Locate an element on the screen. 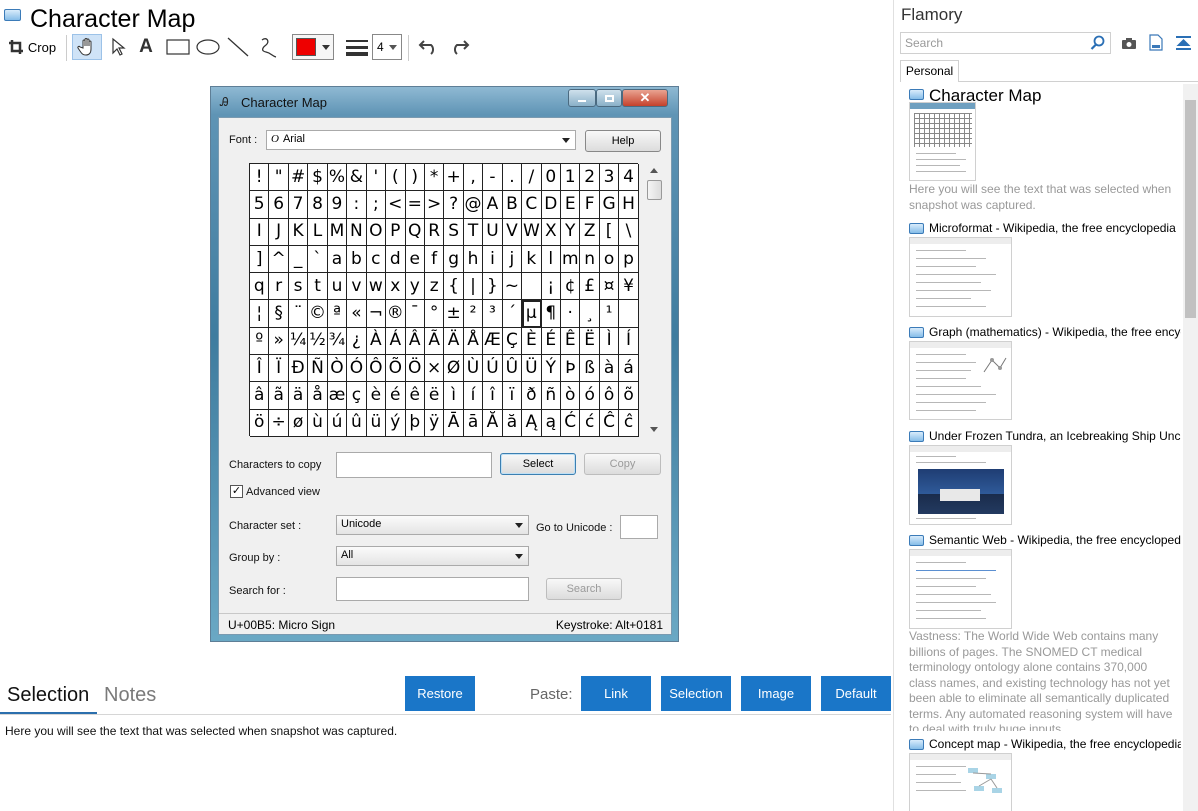  ellipse-tool-button is located at coordinates (208, 47).